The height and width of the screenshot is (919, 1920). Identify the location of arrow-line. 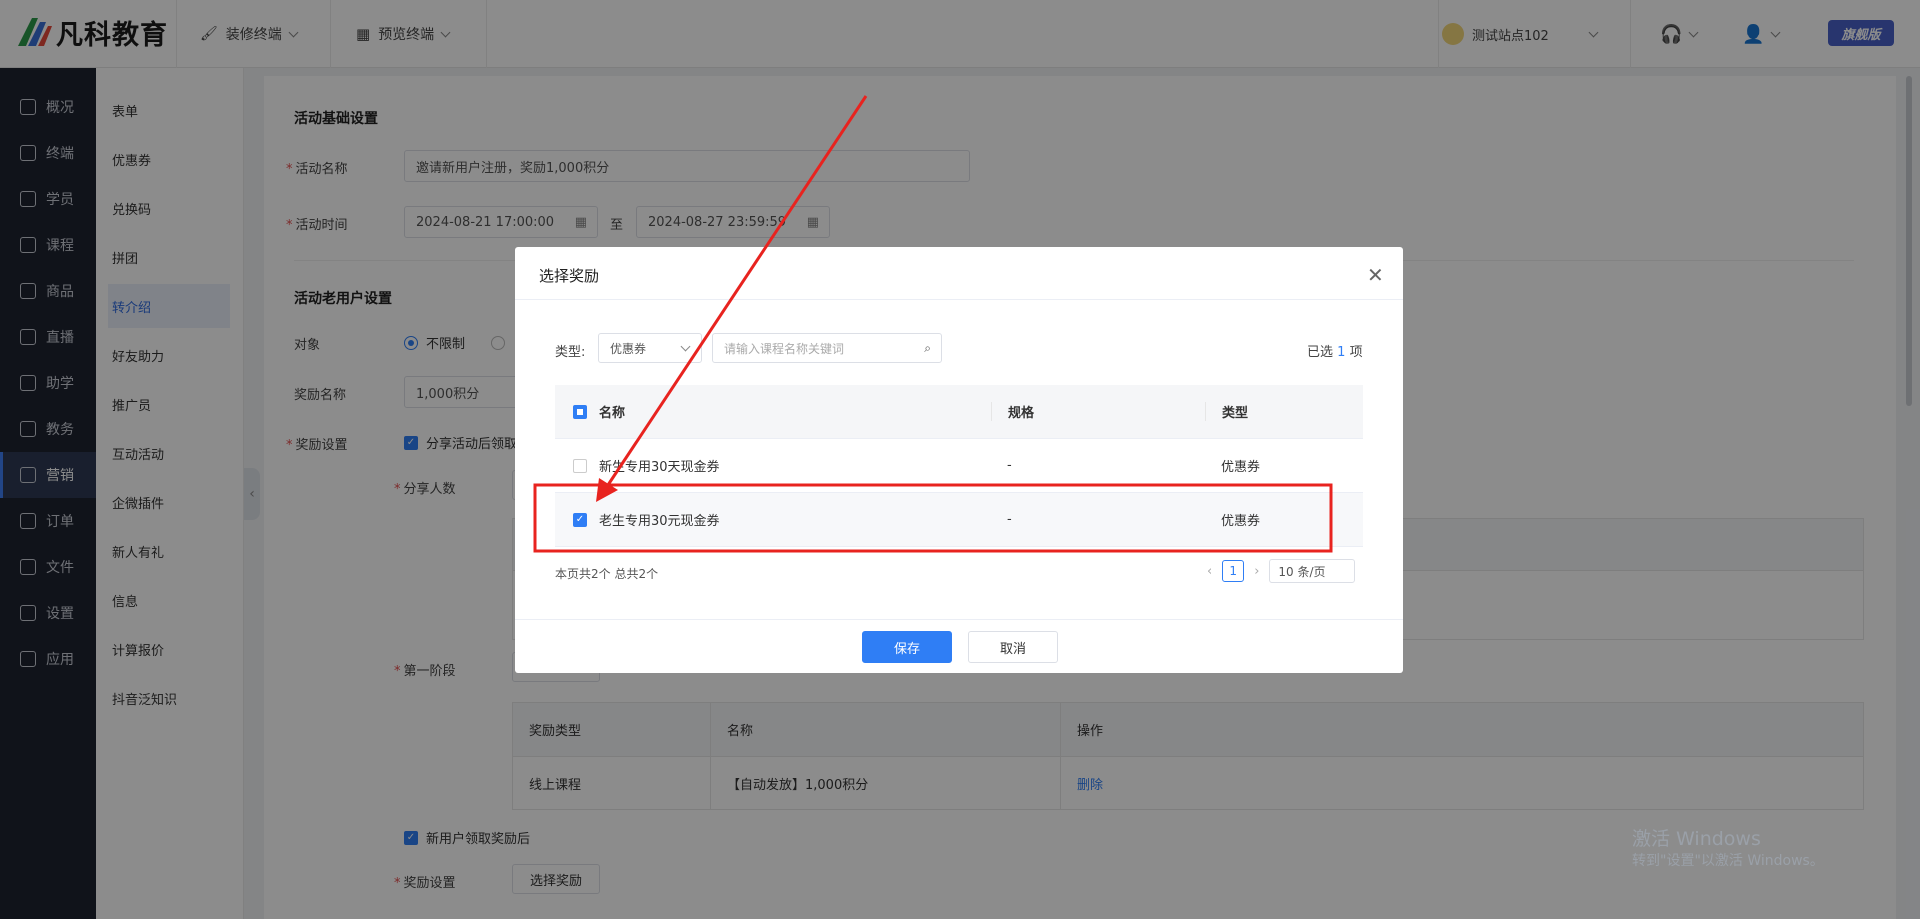
(736, 292).